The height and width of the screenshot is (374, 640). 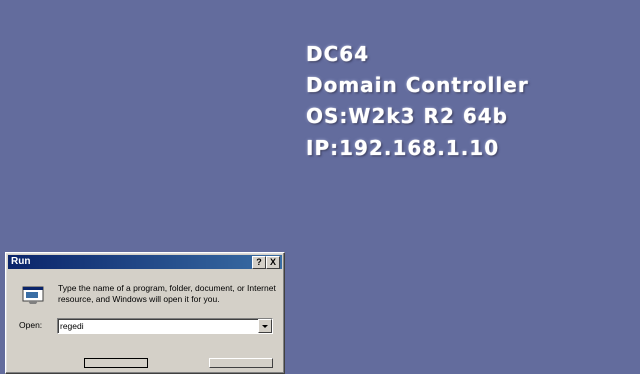 I want to click on bginfo-hostname: DC64, so click(x=338, y=54).